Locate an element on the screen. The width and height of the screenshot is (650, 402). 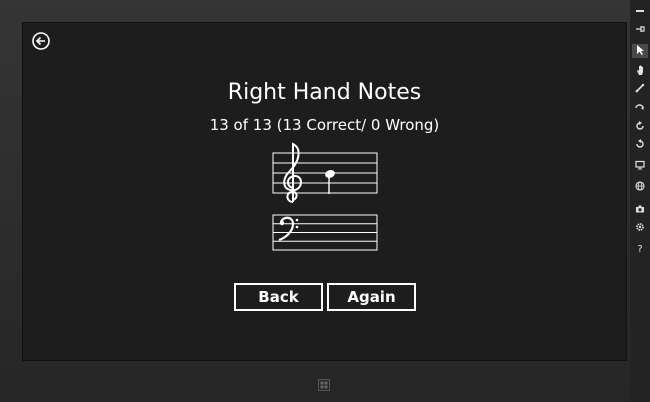
rotate-counterclockwise-icon is located at coordinates (640, 146).